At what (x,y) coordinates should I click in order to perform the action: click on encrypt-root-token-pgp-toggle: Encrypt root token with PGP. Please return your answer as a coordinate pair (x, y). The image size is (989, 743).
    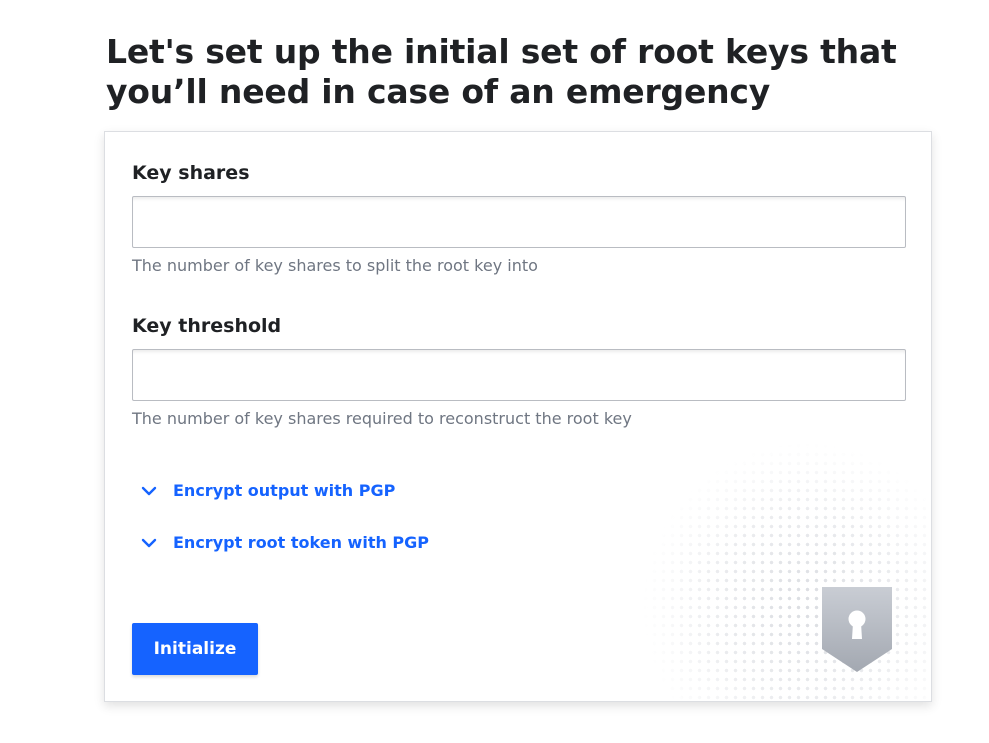
    Looking at the image, I should click on (284, 542).